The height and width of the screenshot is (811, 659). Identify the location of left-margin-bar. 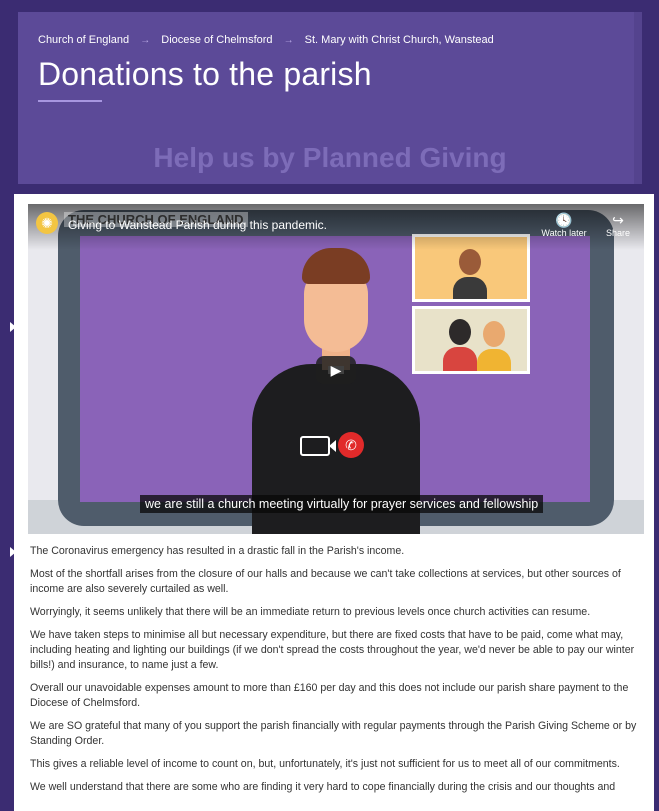
(7, 500).